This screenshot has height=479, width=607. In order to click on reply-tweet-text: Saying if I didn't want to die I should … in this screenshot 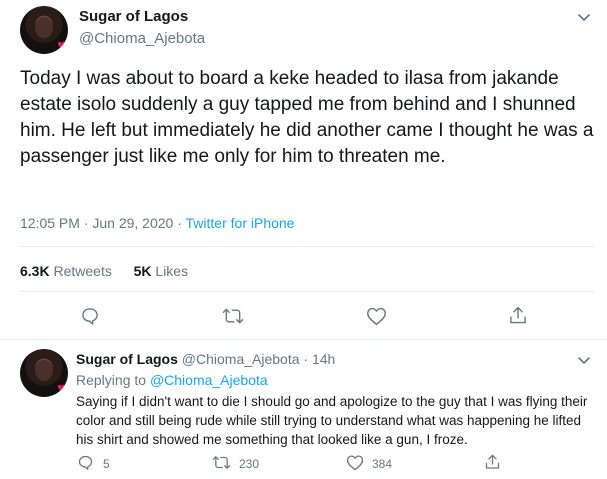, I will do `click(332, 420)`.